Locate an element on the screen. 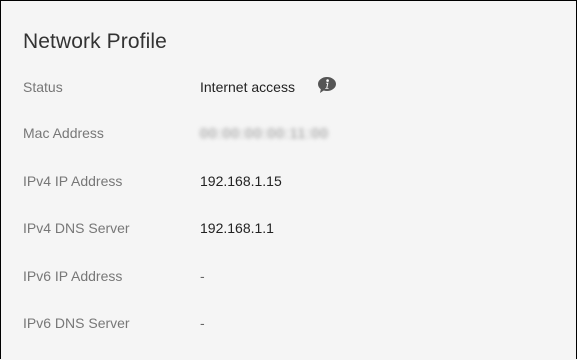  ipv6-dns-value: - is located at coordinates (202, 323).